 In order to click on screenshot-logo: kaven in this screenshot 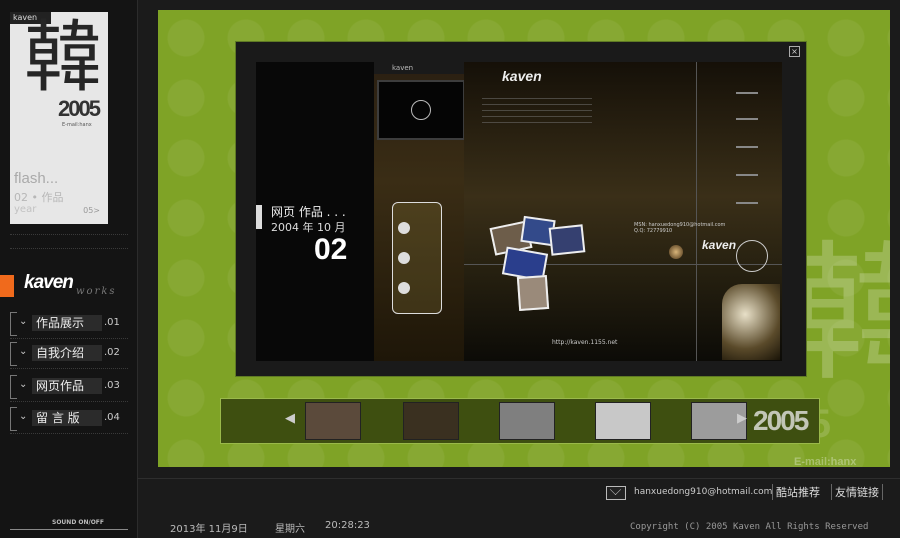, I will do `click(522, 76)`.